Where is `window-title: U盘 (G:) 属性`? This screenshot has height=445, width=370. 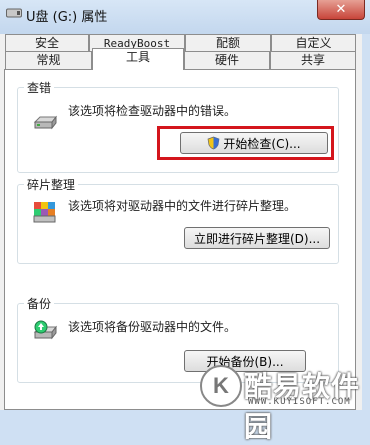
window-title: U盘 (G:) 属性 is located at coordinates (67, 17).